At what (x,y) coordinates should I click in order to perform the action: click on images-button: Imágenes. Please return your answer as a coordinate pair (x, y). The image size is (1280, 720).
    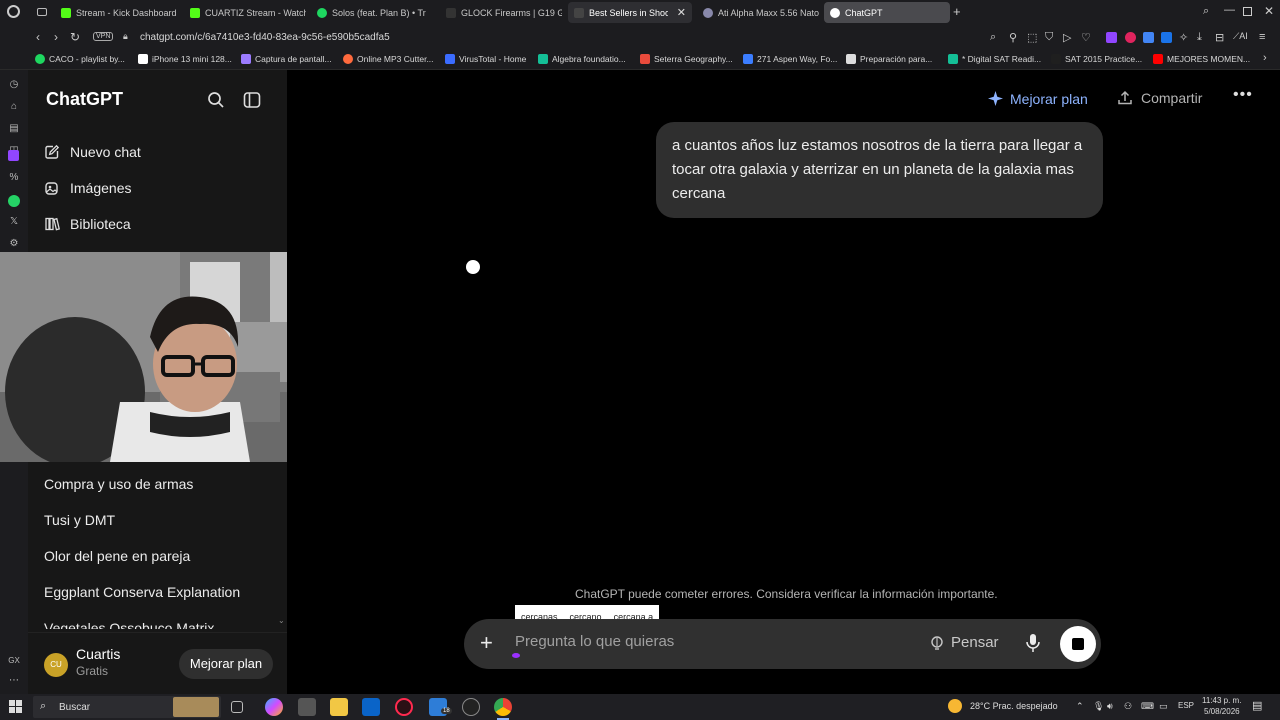
    Looking at the image, I should click on (87, 188).